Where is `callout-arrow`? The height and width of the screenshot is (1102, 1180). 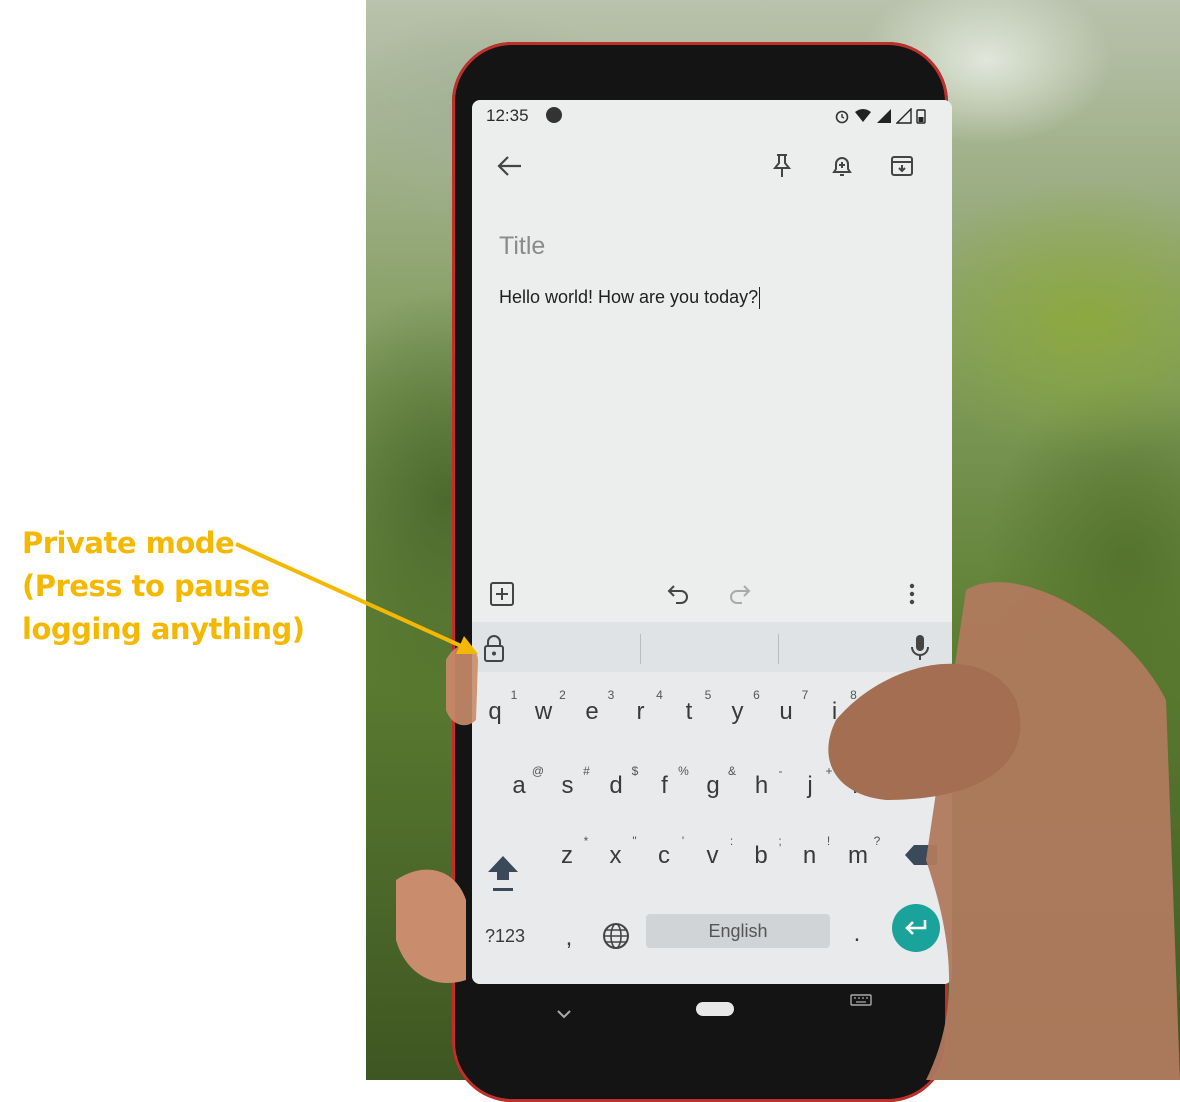 callout-arrow is located at coordinates (356, 598).